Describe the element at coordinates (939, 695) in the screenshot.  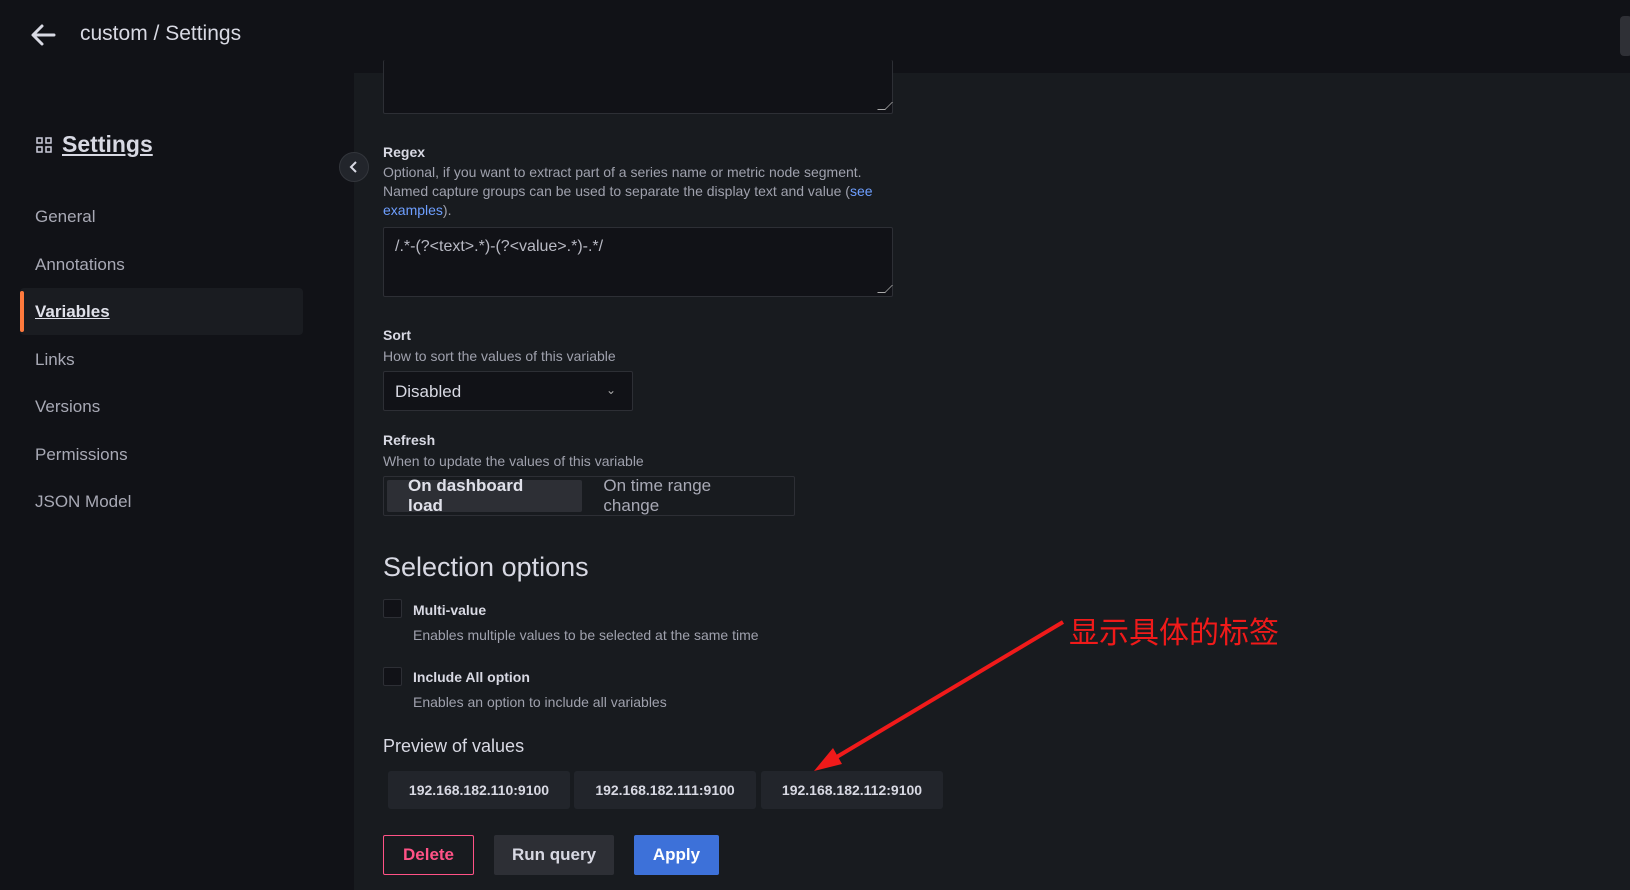
I see `annotation-arrow-icon` at that location.